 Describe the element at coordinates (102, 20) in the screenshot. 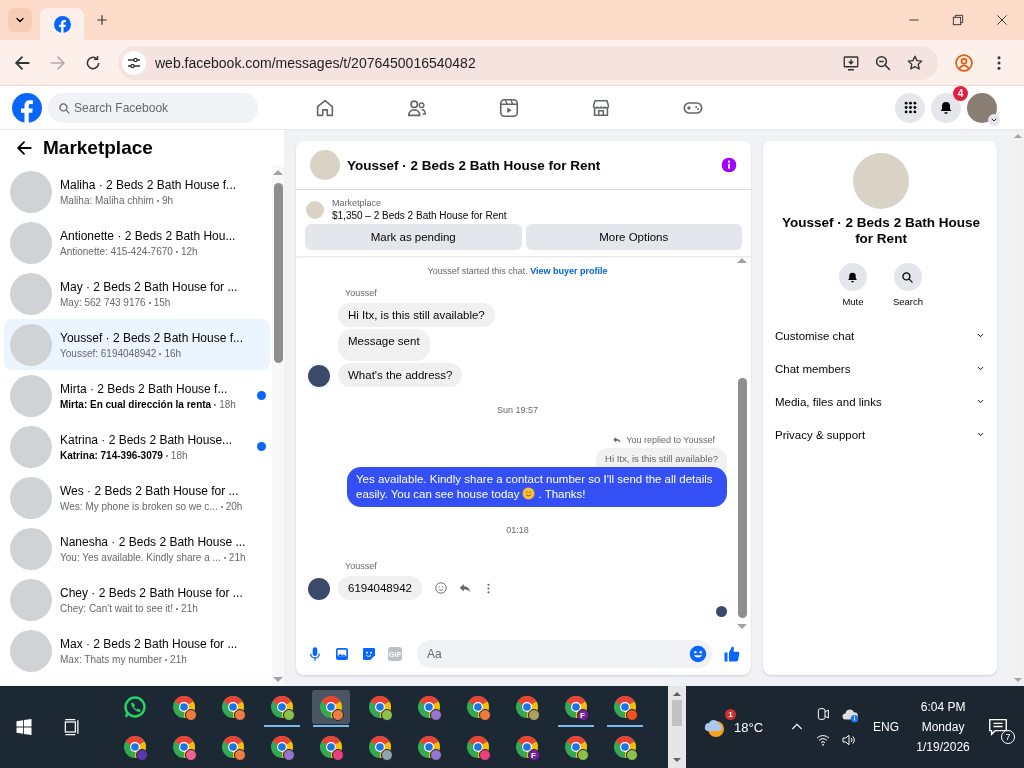

I see `new-tab-icon` at that location.